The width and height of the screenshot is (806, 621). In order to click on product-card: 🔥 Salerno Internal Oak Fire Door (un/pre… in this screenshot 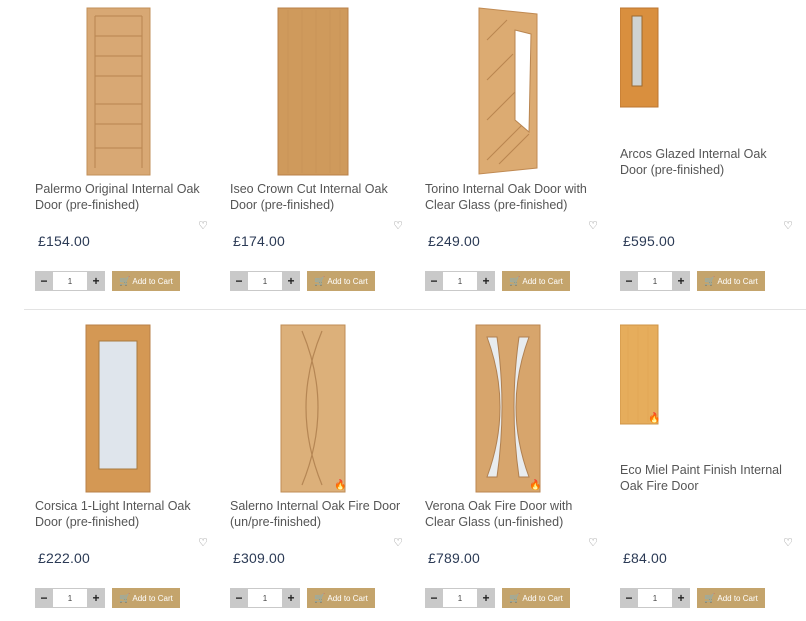, I will do `click(320, 467)`.